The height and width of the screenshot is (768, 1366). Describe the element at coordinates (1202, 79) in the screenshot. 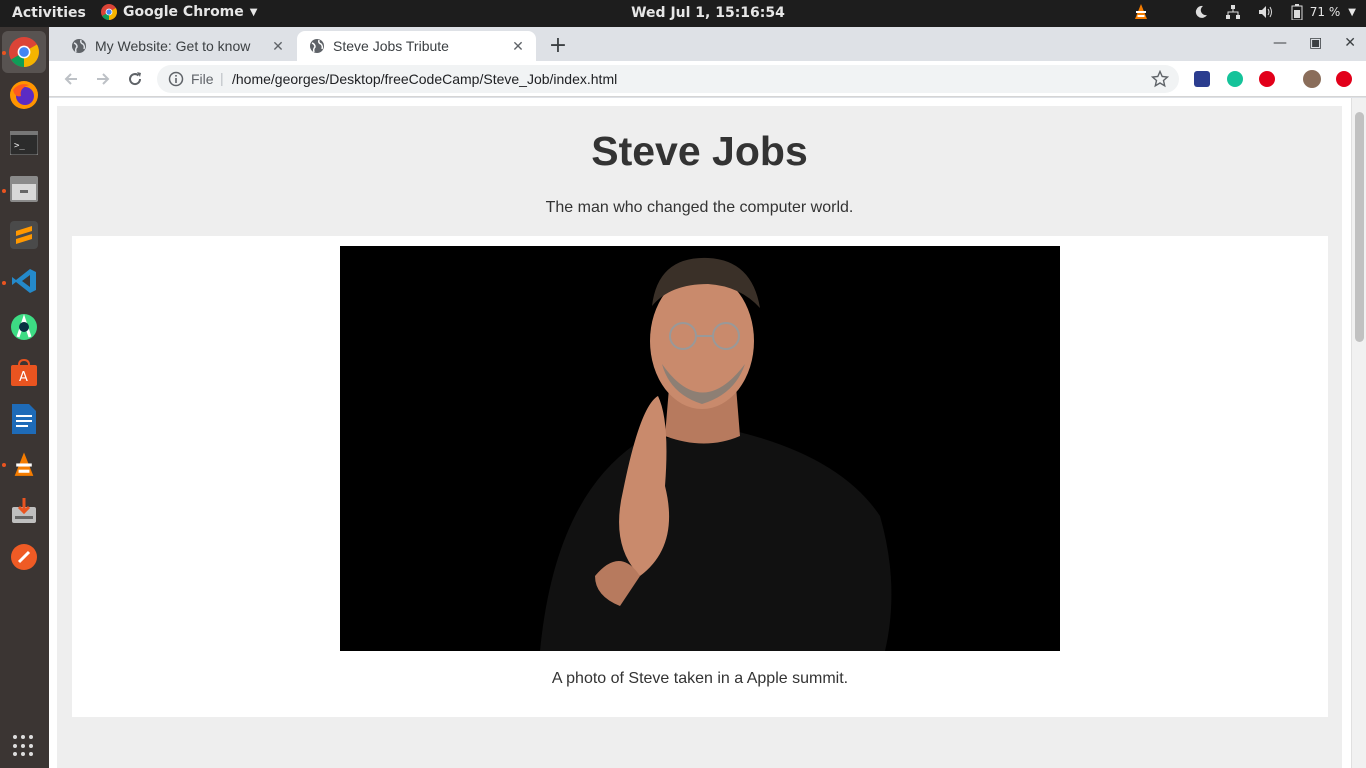

I see `extension-icon` at that location.